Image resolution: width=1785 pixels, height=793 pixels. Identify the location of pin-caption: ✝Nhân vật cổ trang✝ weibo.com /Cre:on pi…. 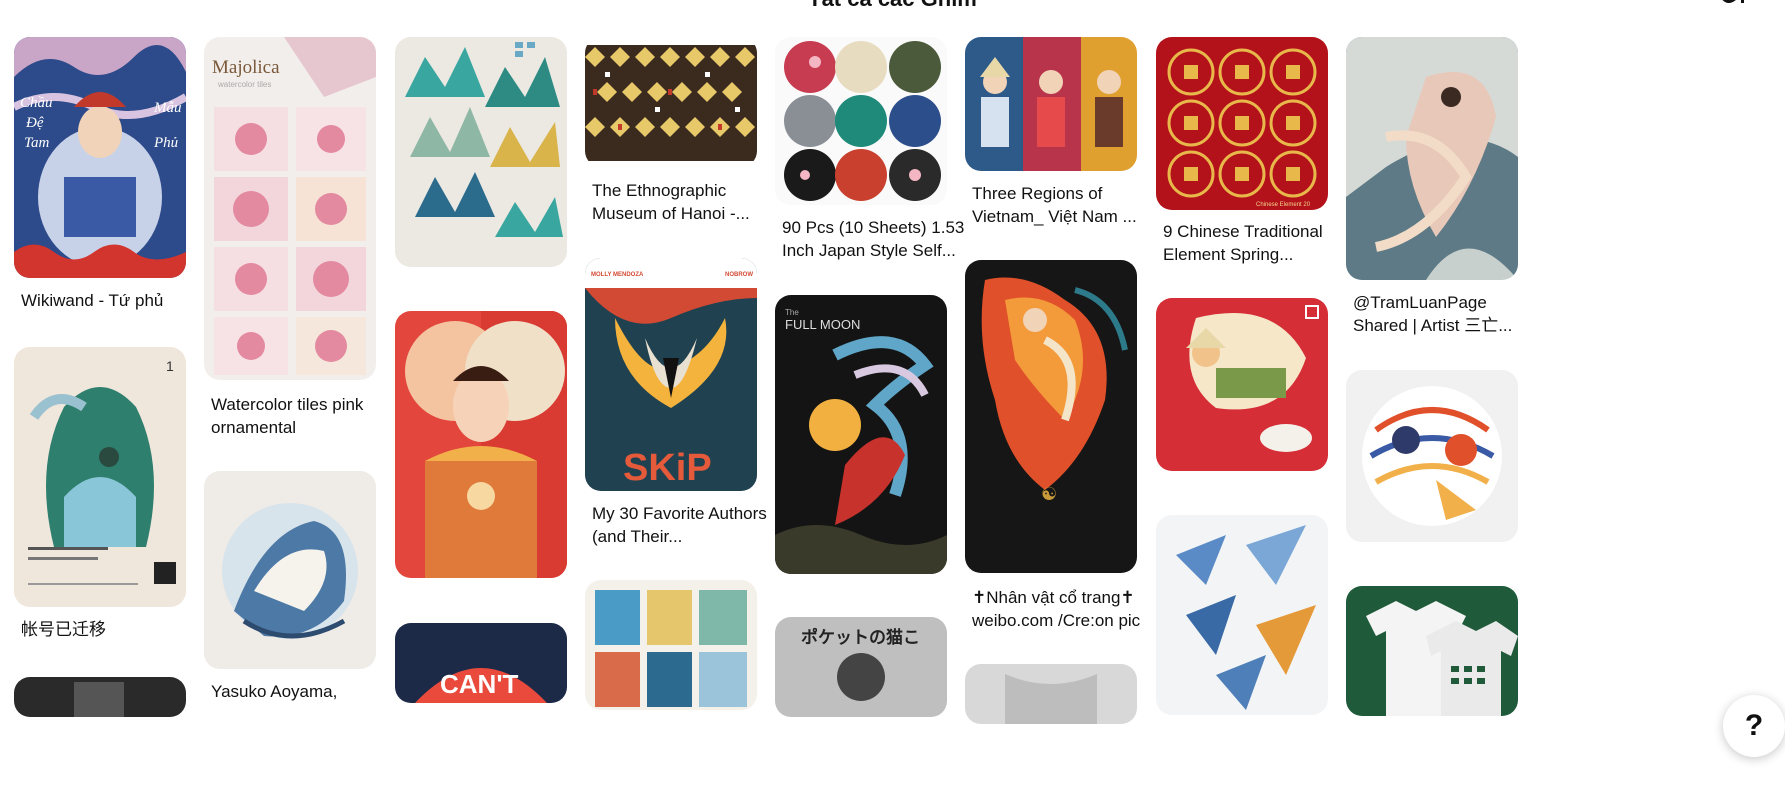
(1064, 609).